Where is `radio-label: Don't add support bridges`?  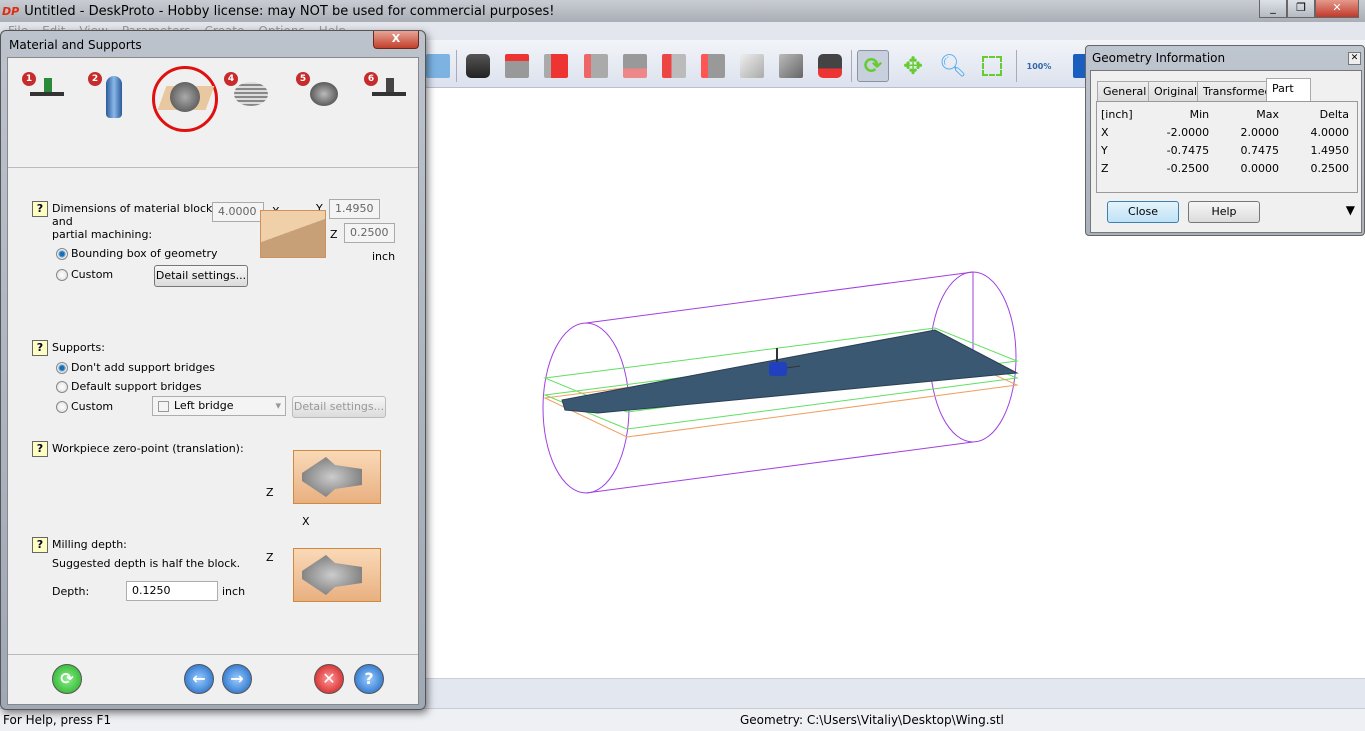
radio-label: Don't add support bridges is located at coordinates (143, 367).